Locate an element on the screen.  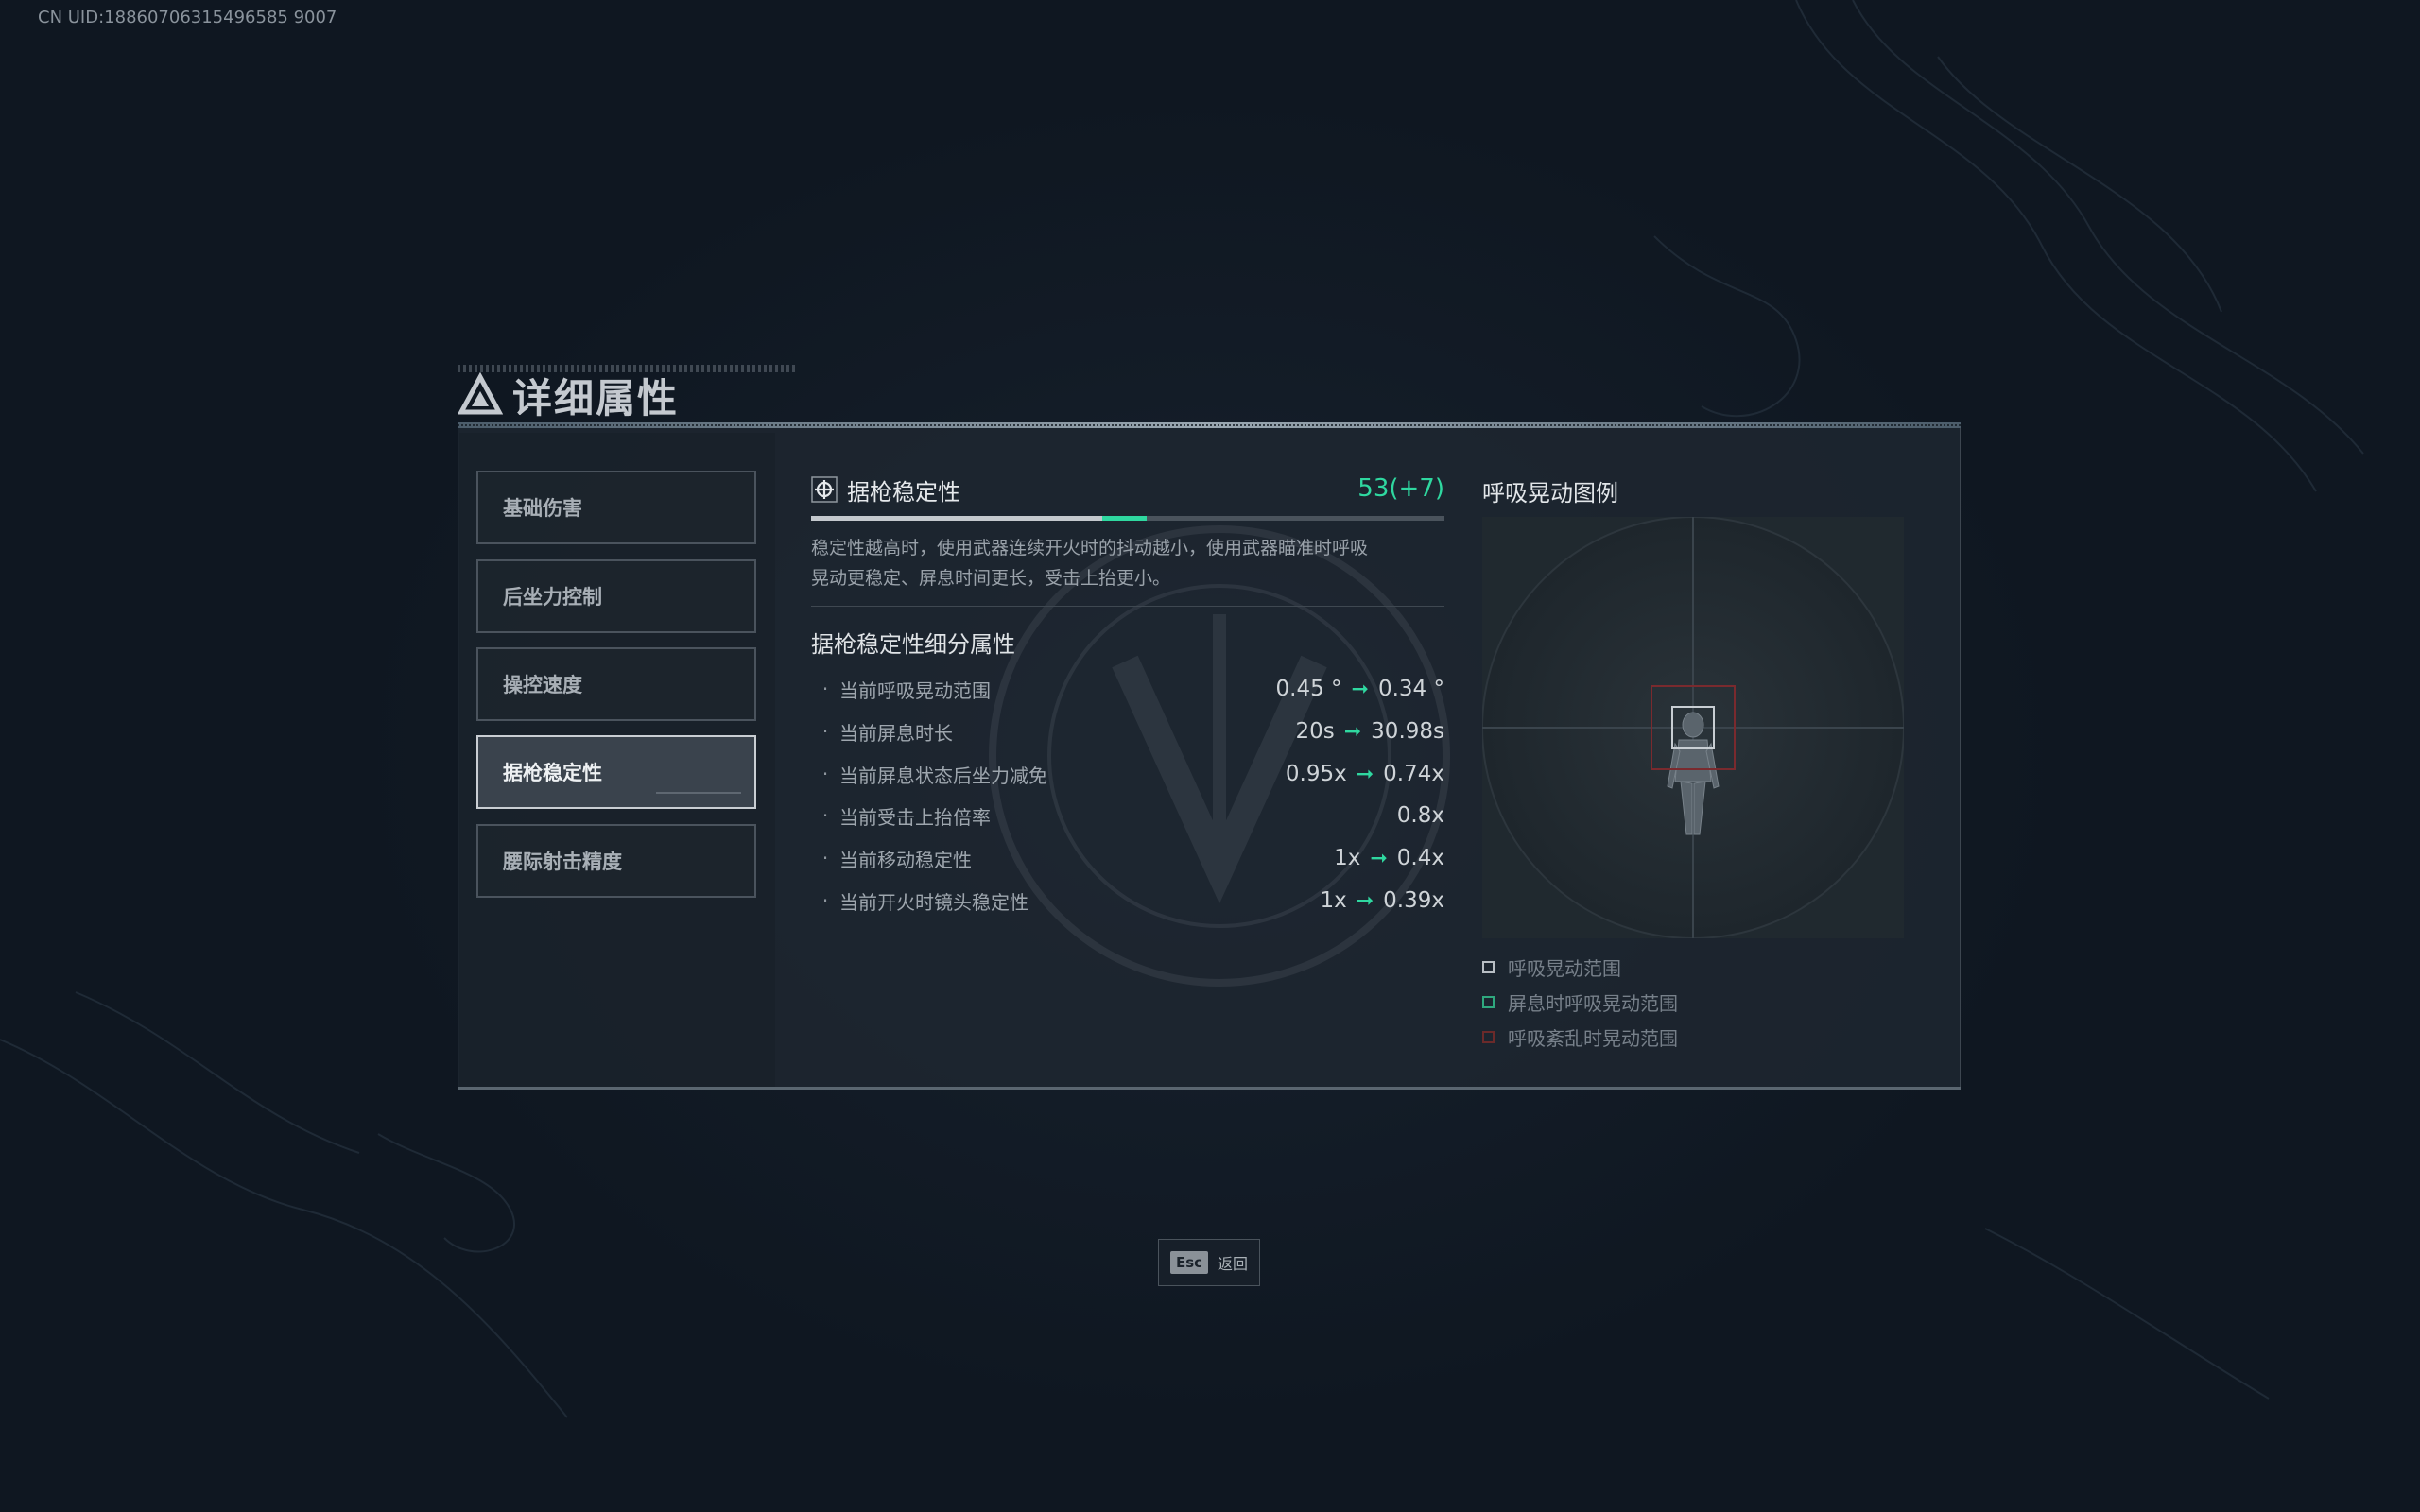
stat-row: · 当前屏息时长 20s ➞ 30.98s is located at coordinates (1127, 731).